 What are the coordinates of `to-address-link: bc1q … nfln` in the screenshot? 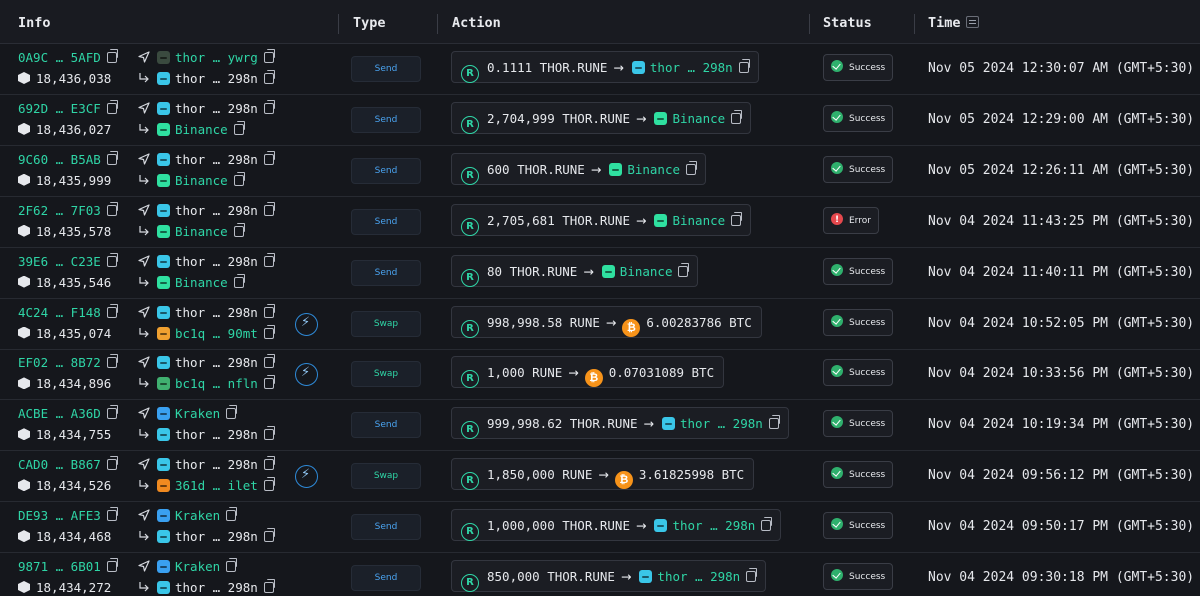 It's located at (216, 383).